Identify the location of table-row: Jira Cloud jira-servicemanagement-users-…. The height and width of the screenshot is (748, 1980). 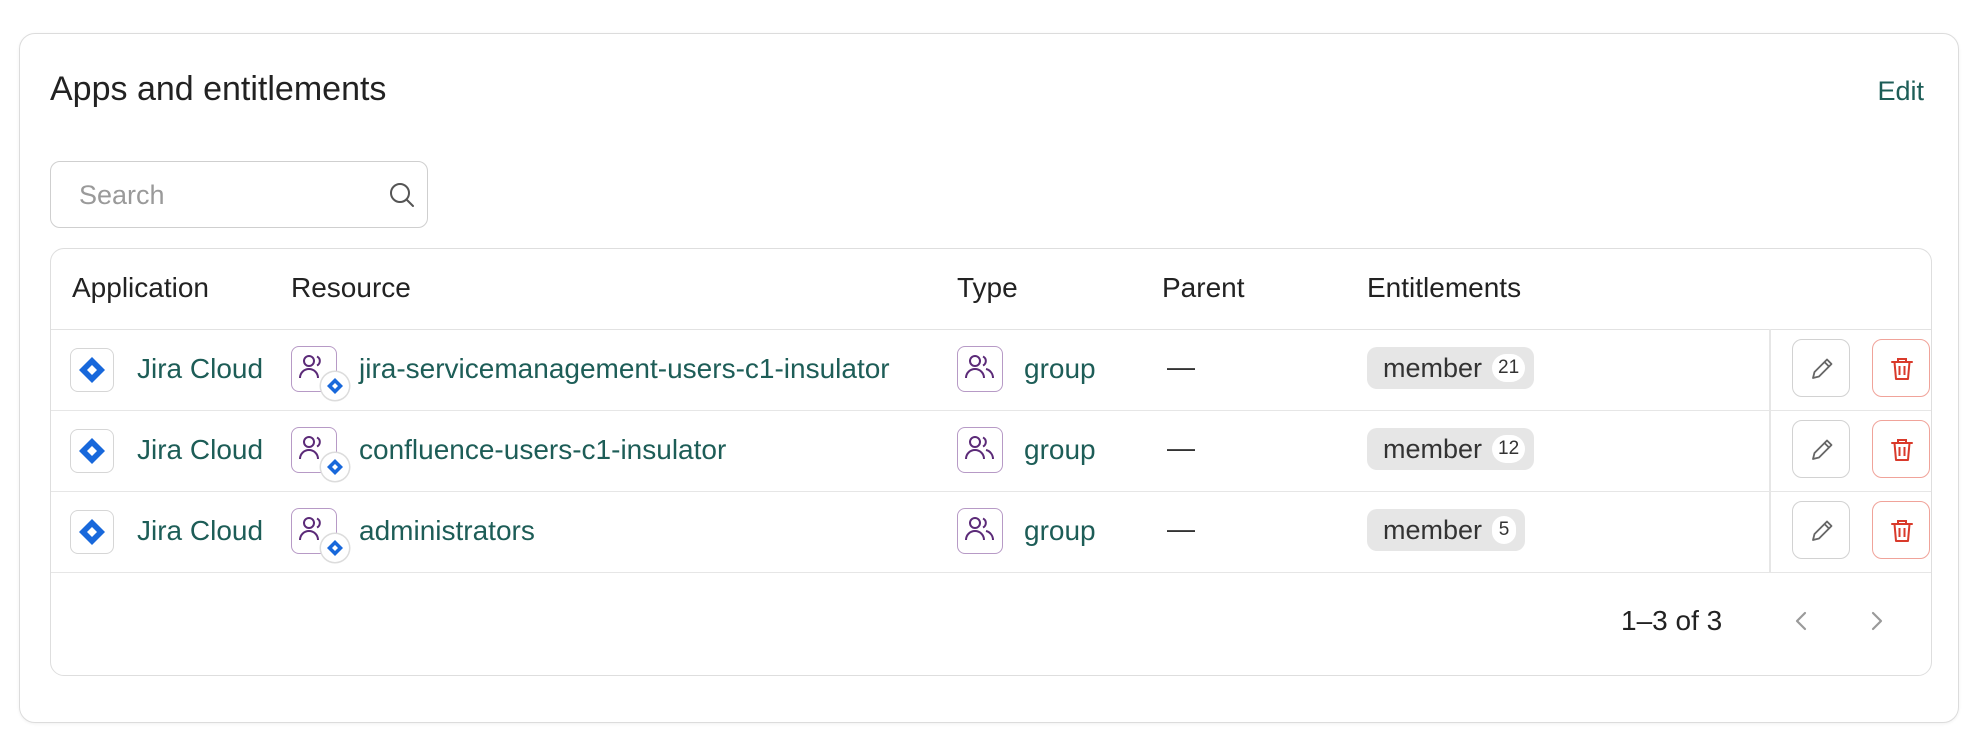
(991, 370).